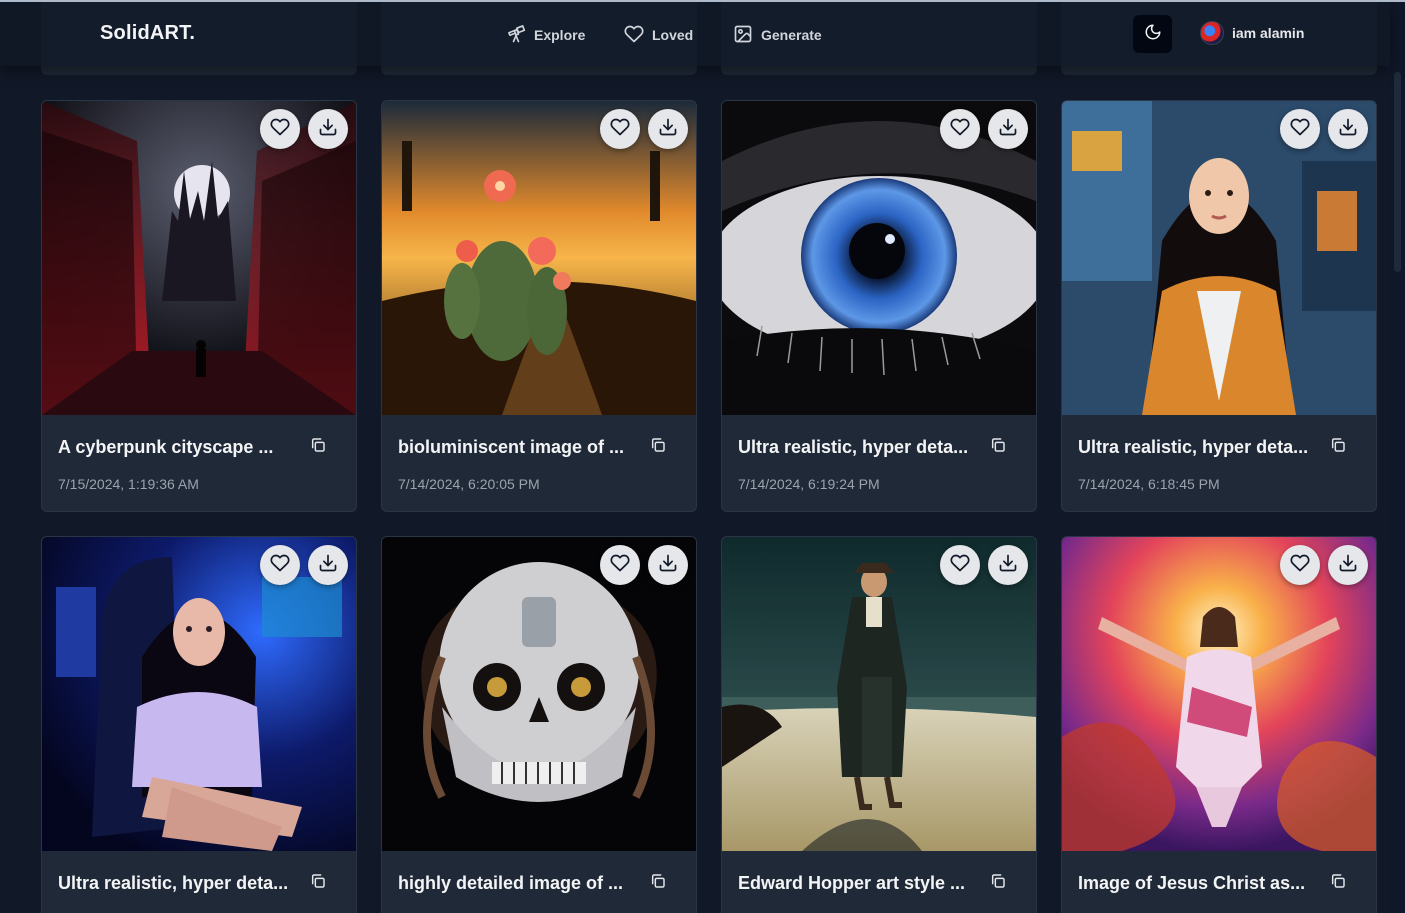 This screenshot has height=913, width=1405. What do you see at coordinates (809, 484) in the screenshot?
I see `card-date: 7/14/2024, 6:19:24 PM` at bounding box center [809, 484].